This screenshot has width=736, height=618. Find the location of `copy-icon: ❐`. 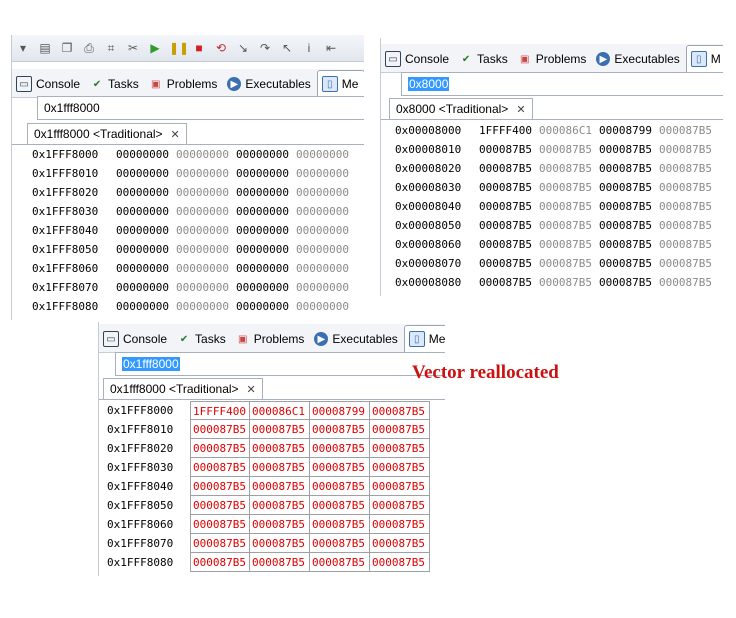

copy-icon: ❐ is located at coordinates (67, 48).